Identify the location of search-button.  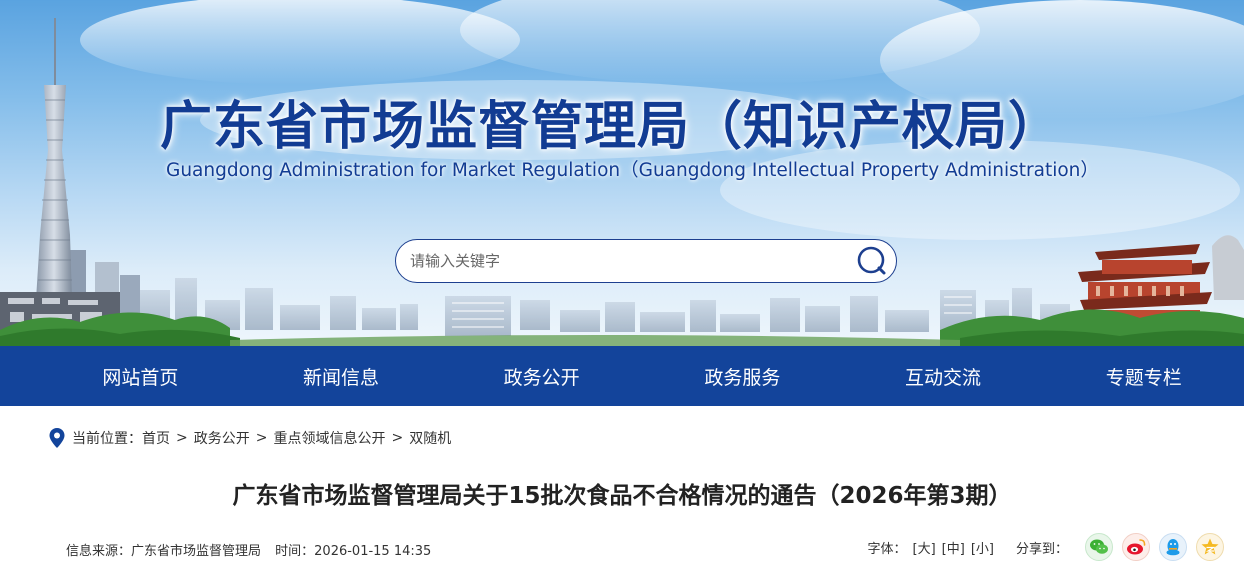
(872, 261).